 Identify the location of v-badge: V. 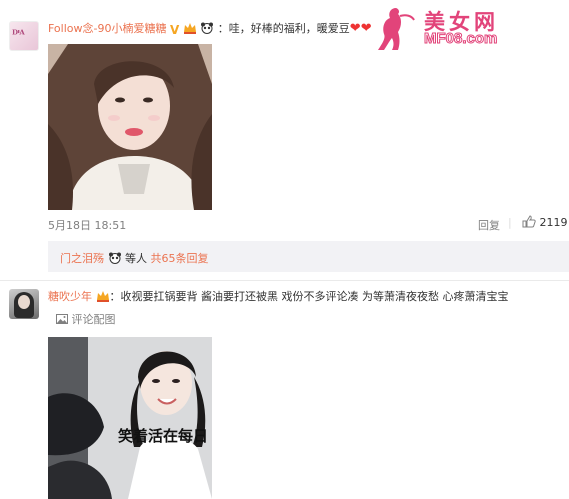
(174, 30).